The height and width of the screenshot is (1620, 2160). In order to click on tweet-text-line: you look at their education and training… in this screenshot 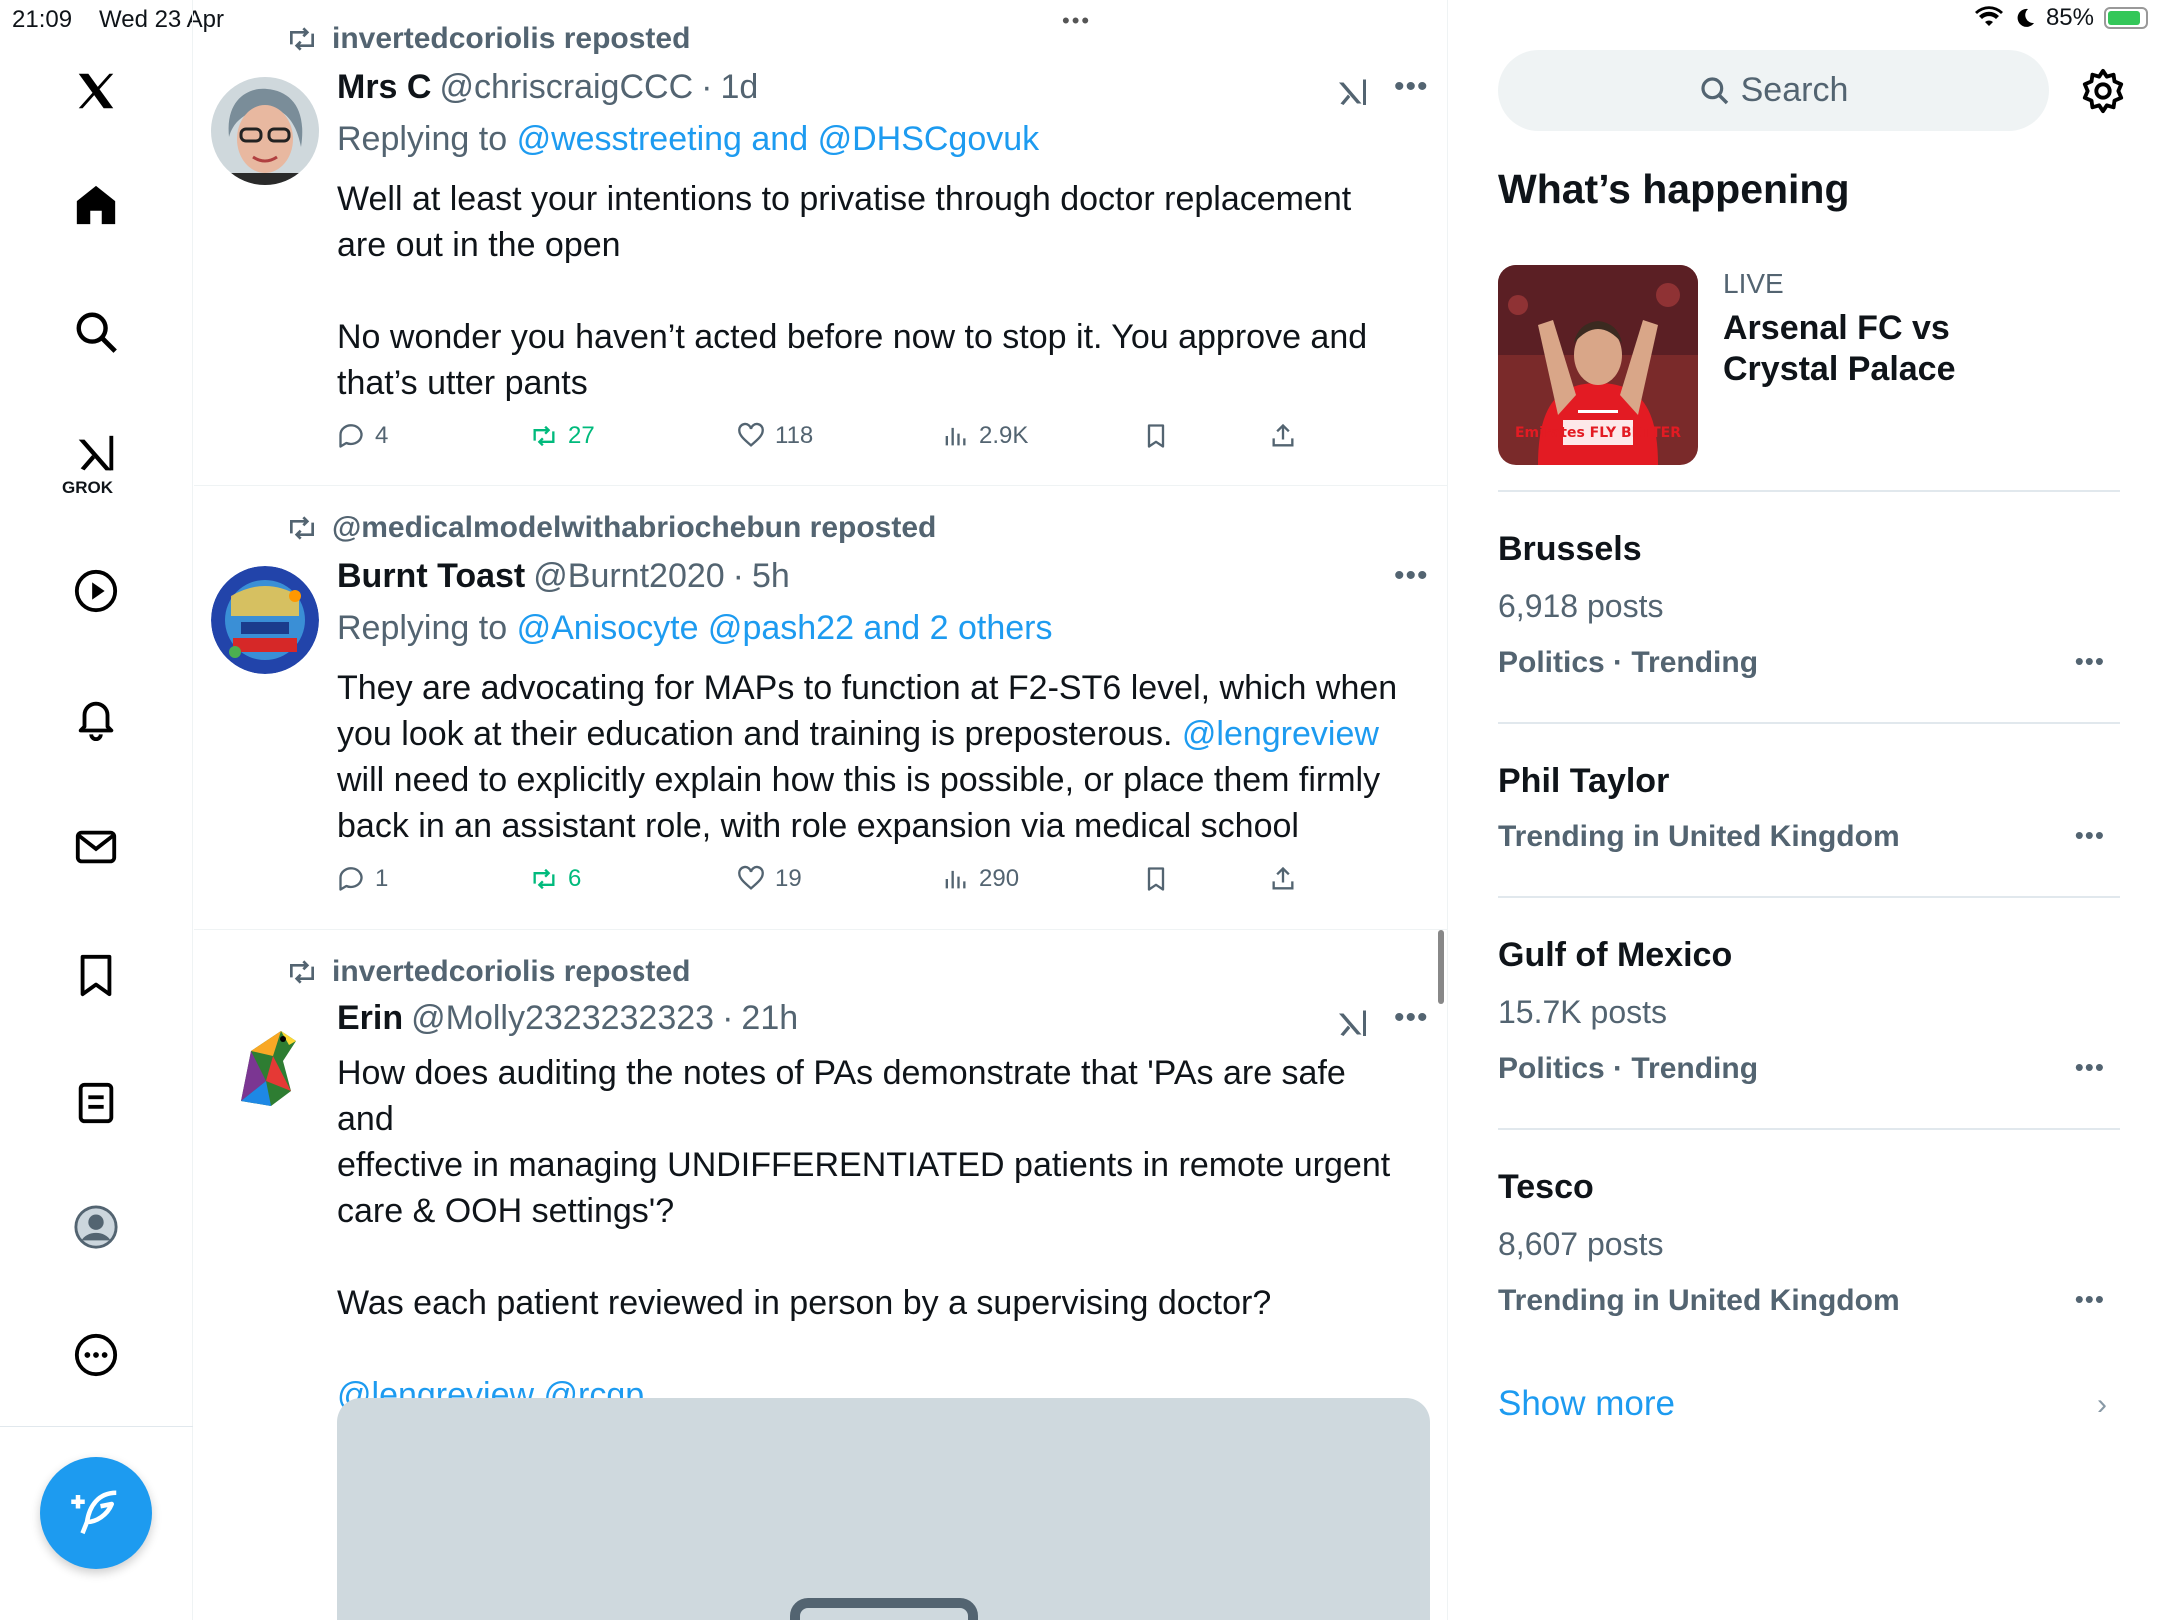, I will do `click(872, 734)`.